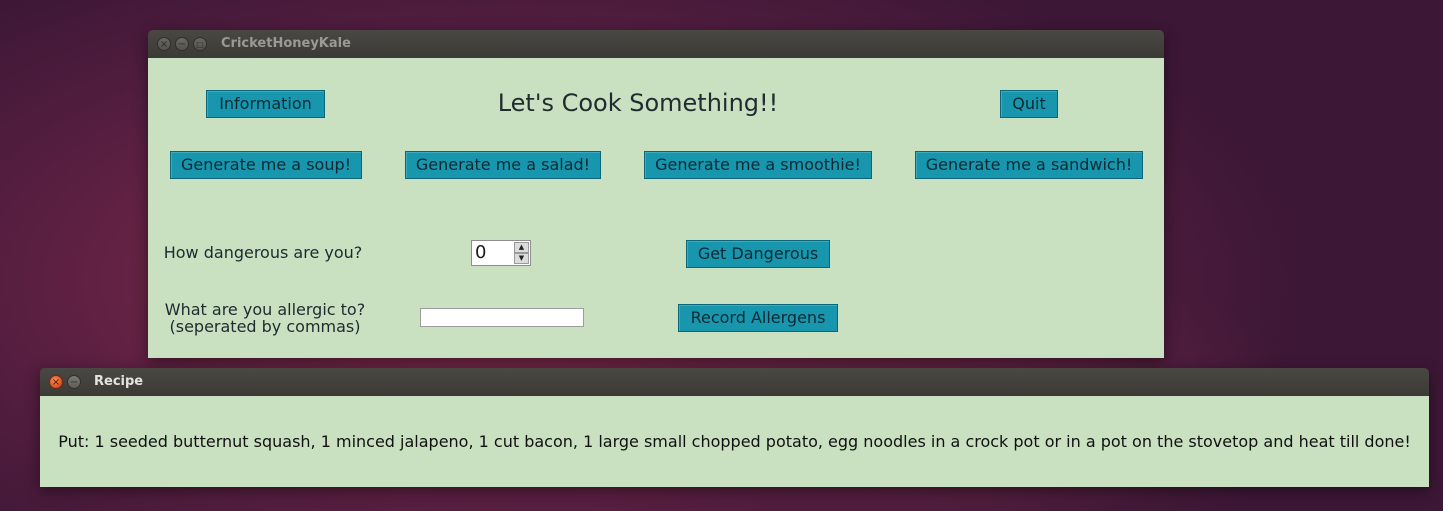 The image size is (1443, 511). Describe the element at coordinates (200, 44) in the screenshot. I see `maximize-icon: □` at that location.